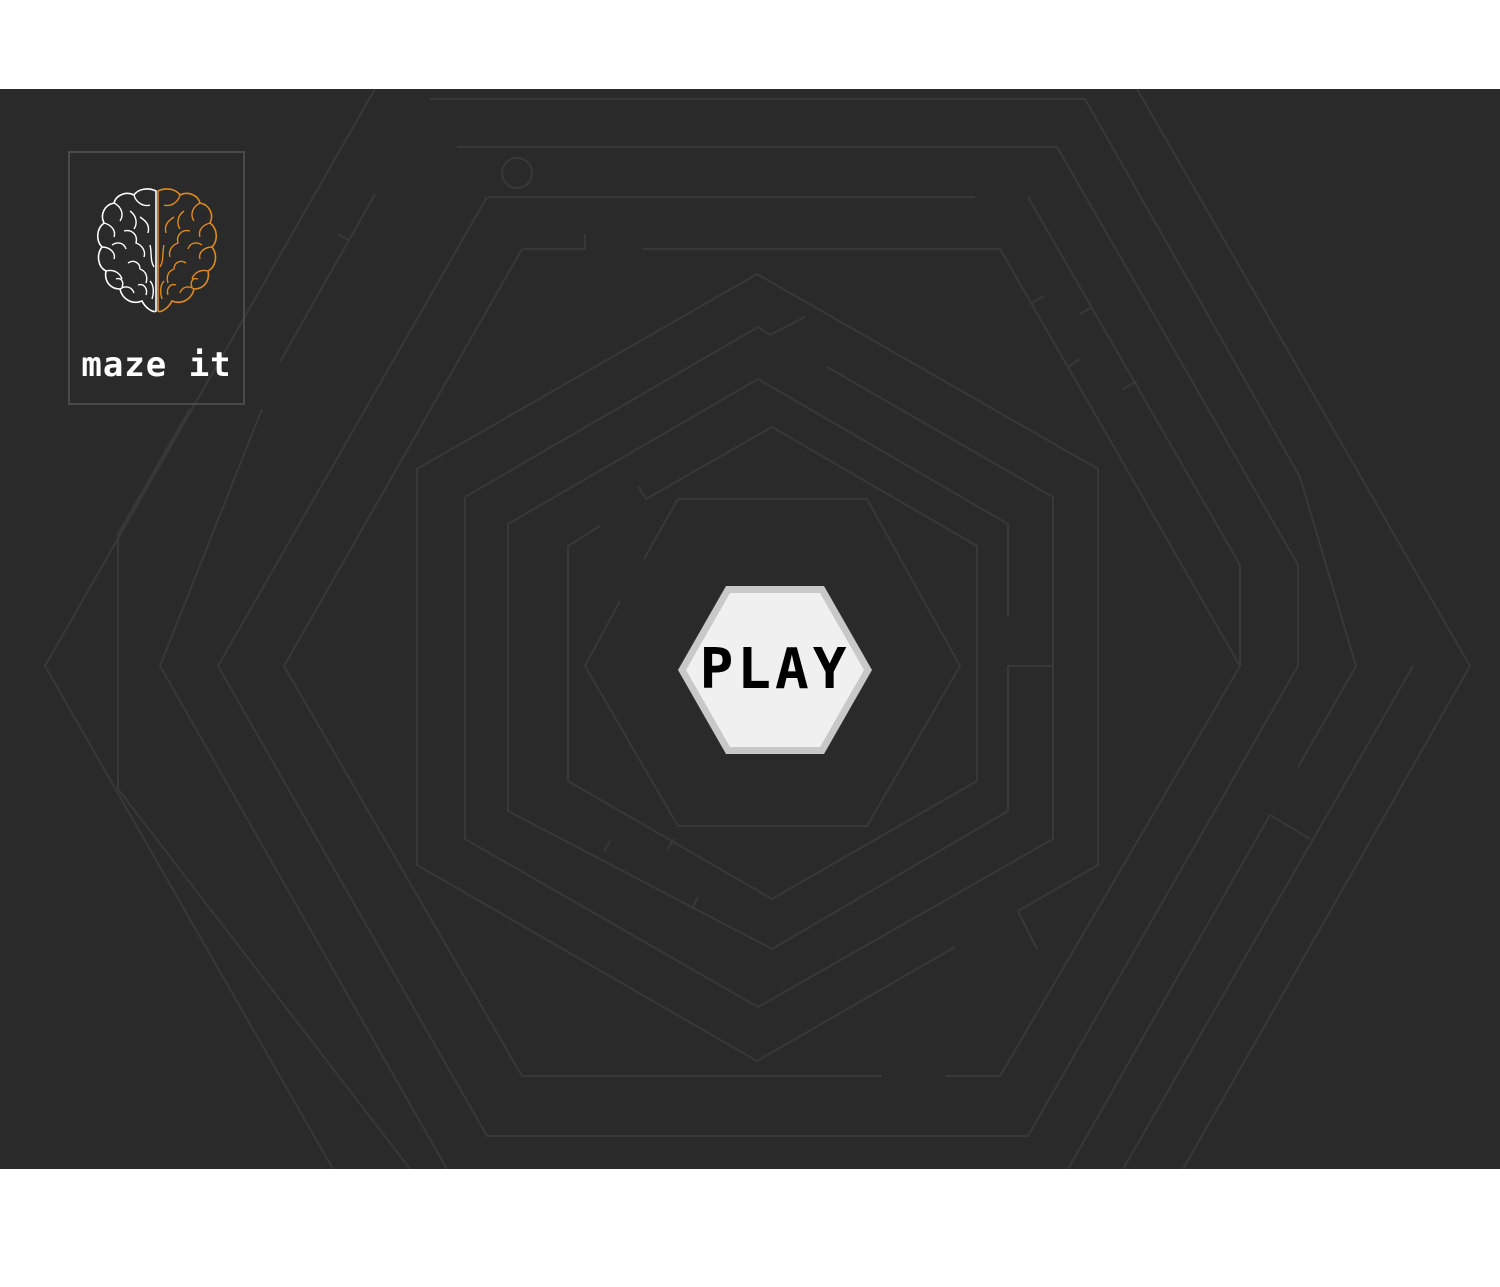  I want to click on brain-icon, so click(157, 250).